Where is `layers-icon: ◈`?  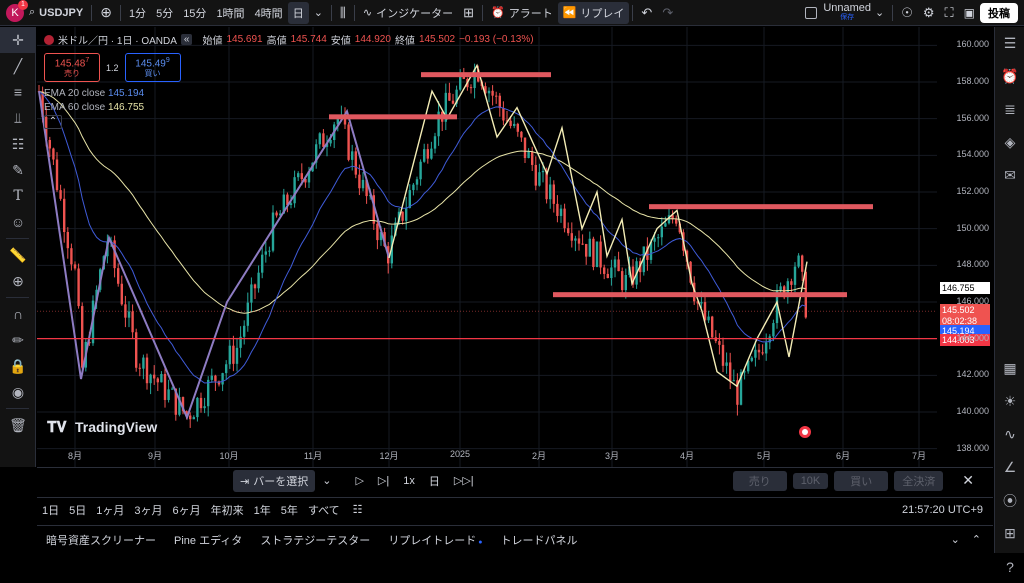 layers-icon: ◈ is located at coordinates (1009, 142).